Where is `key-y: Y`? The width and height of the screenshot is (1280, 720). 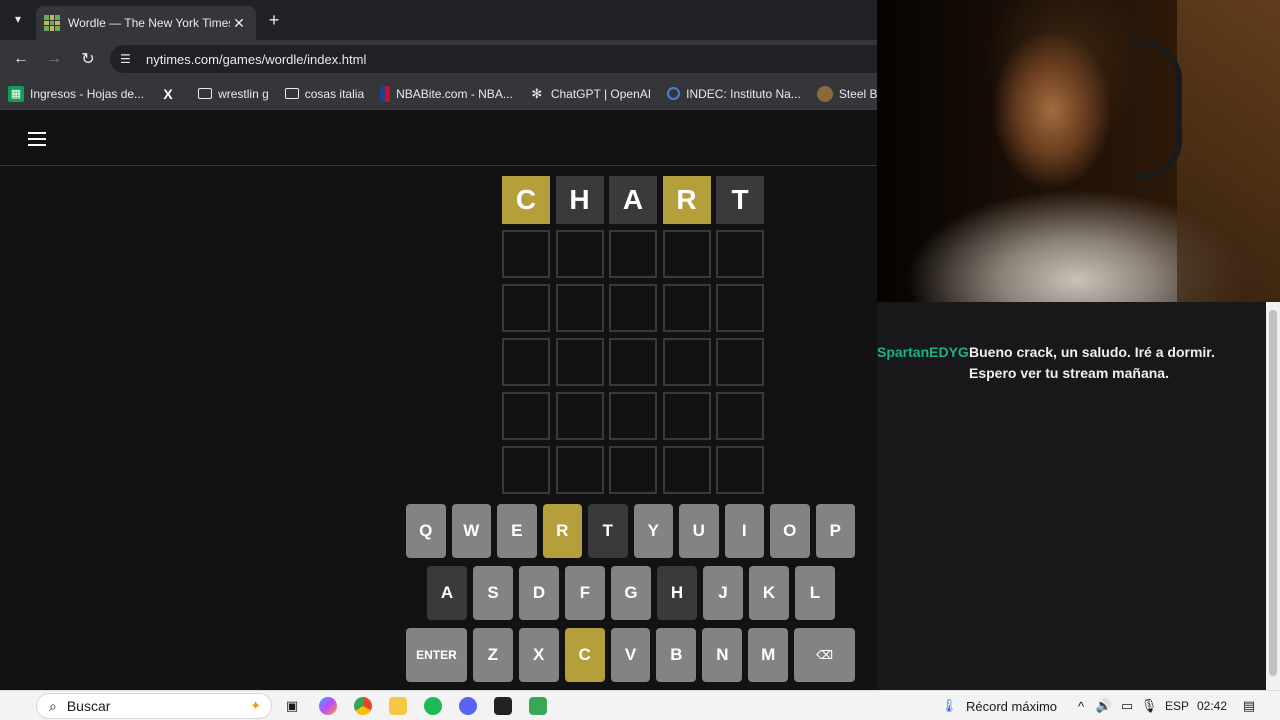 key-y: Y is located at coordinates (653, 531).